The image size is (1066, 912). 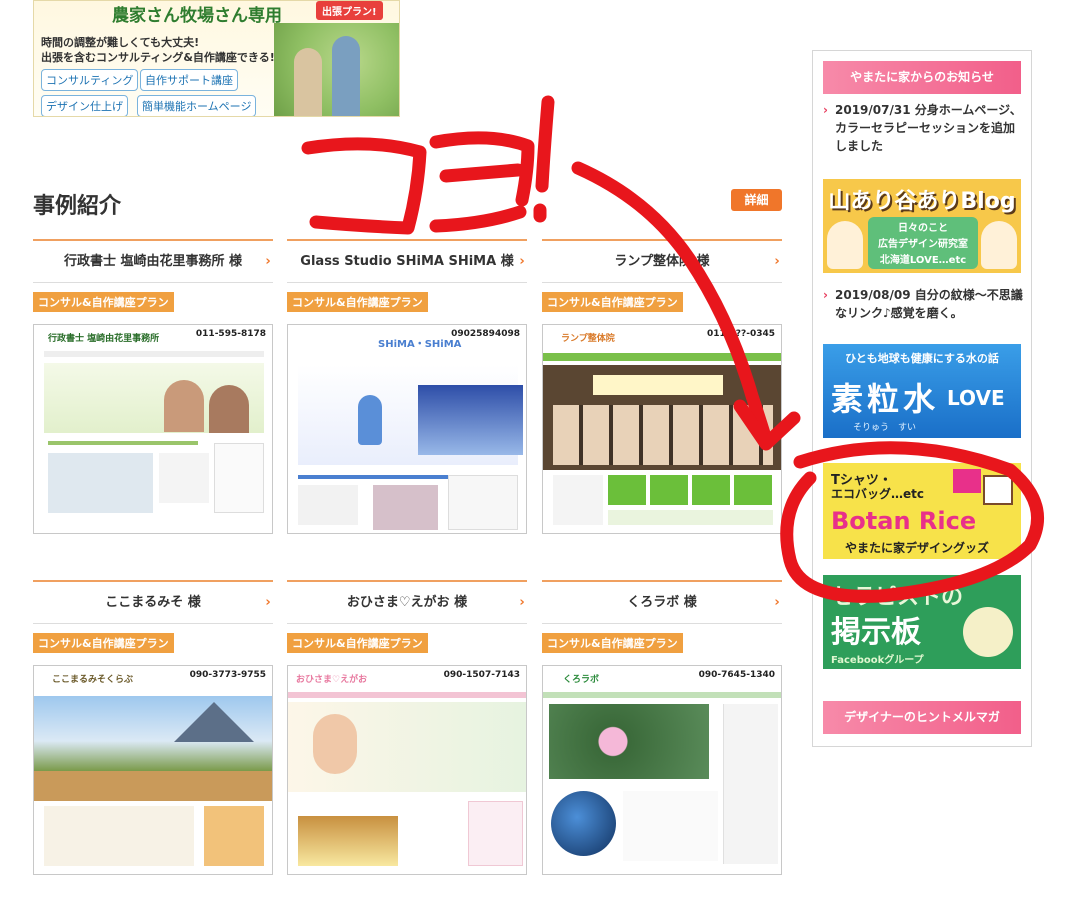 What do you see at coordinates (407, 261) in the screenshot?
I see `case-title: Glass Studio SHiMA SHiMA 様 ›` at bounding box center [407, 261].